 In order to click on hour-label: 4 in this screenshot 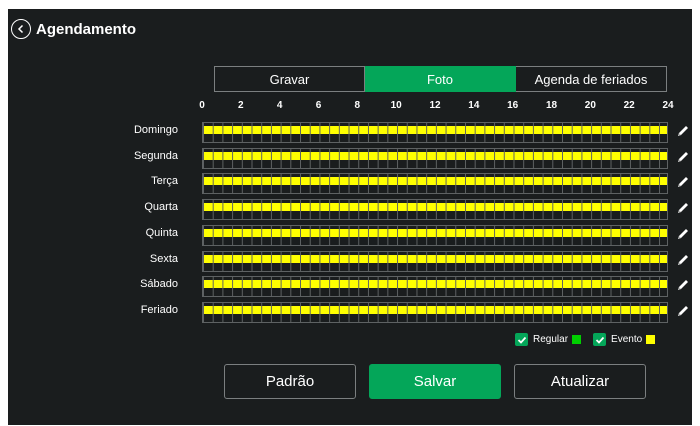, I will do `click(279, 105)`.